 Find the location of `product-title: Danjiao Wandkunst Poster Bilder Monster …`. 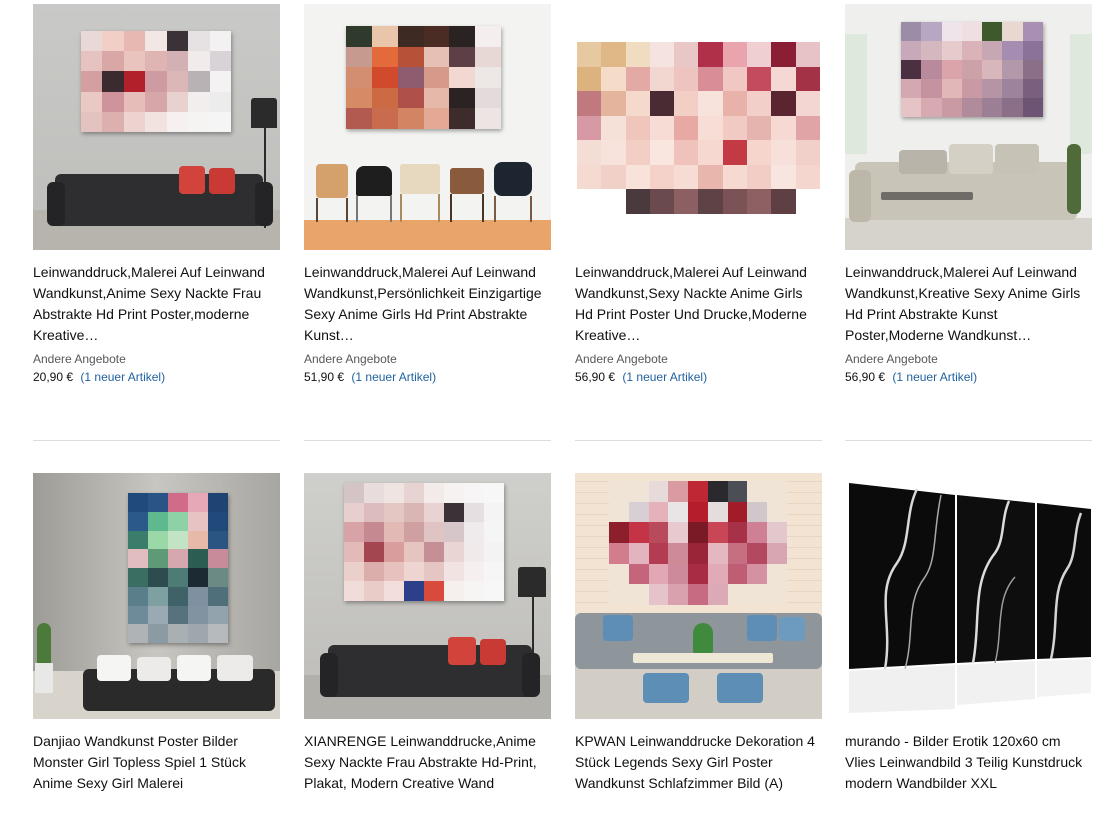

product-title: Danjiao Wandkunst Poster Bilder Monster … is located at coordinates (156, 773).